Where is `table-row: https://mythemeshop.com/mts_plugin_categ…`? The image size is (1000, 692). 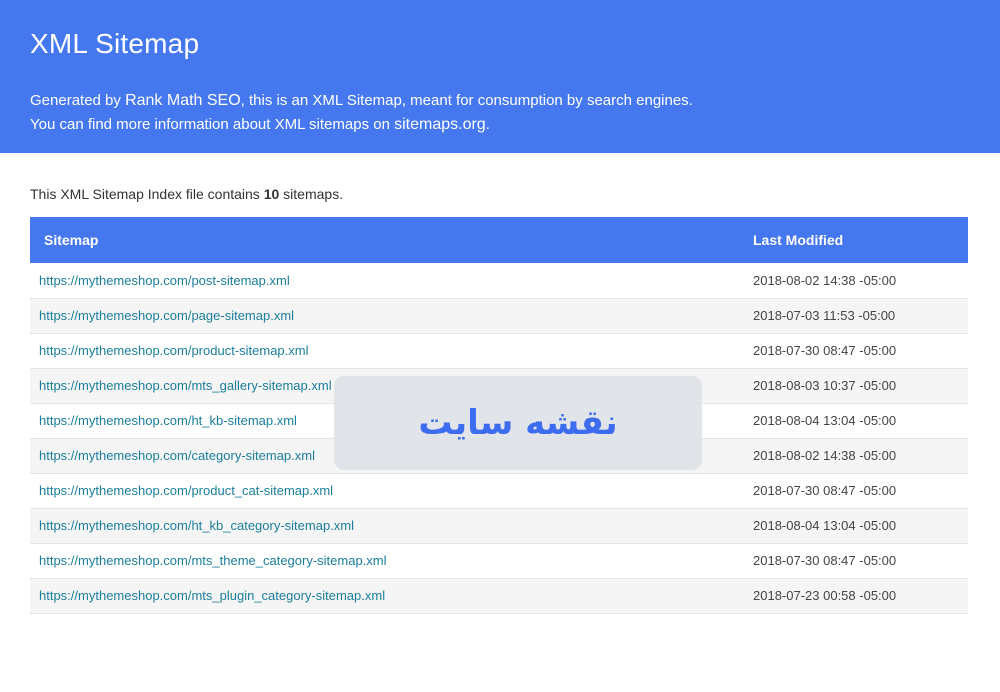
table-row: https://mythemeshop.com/mts_plugin_categ… is located at coordinates (499, 596).